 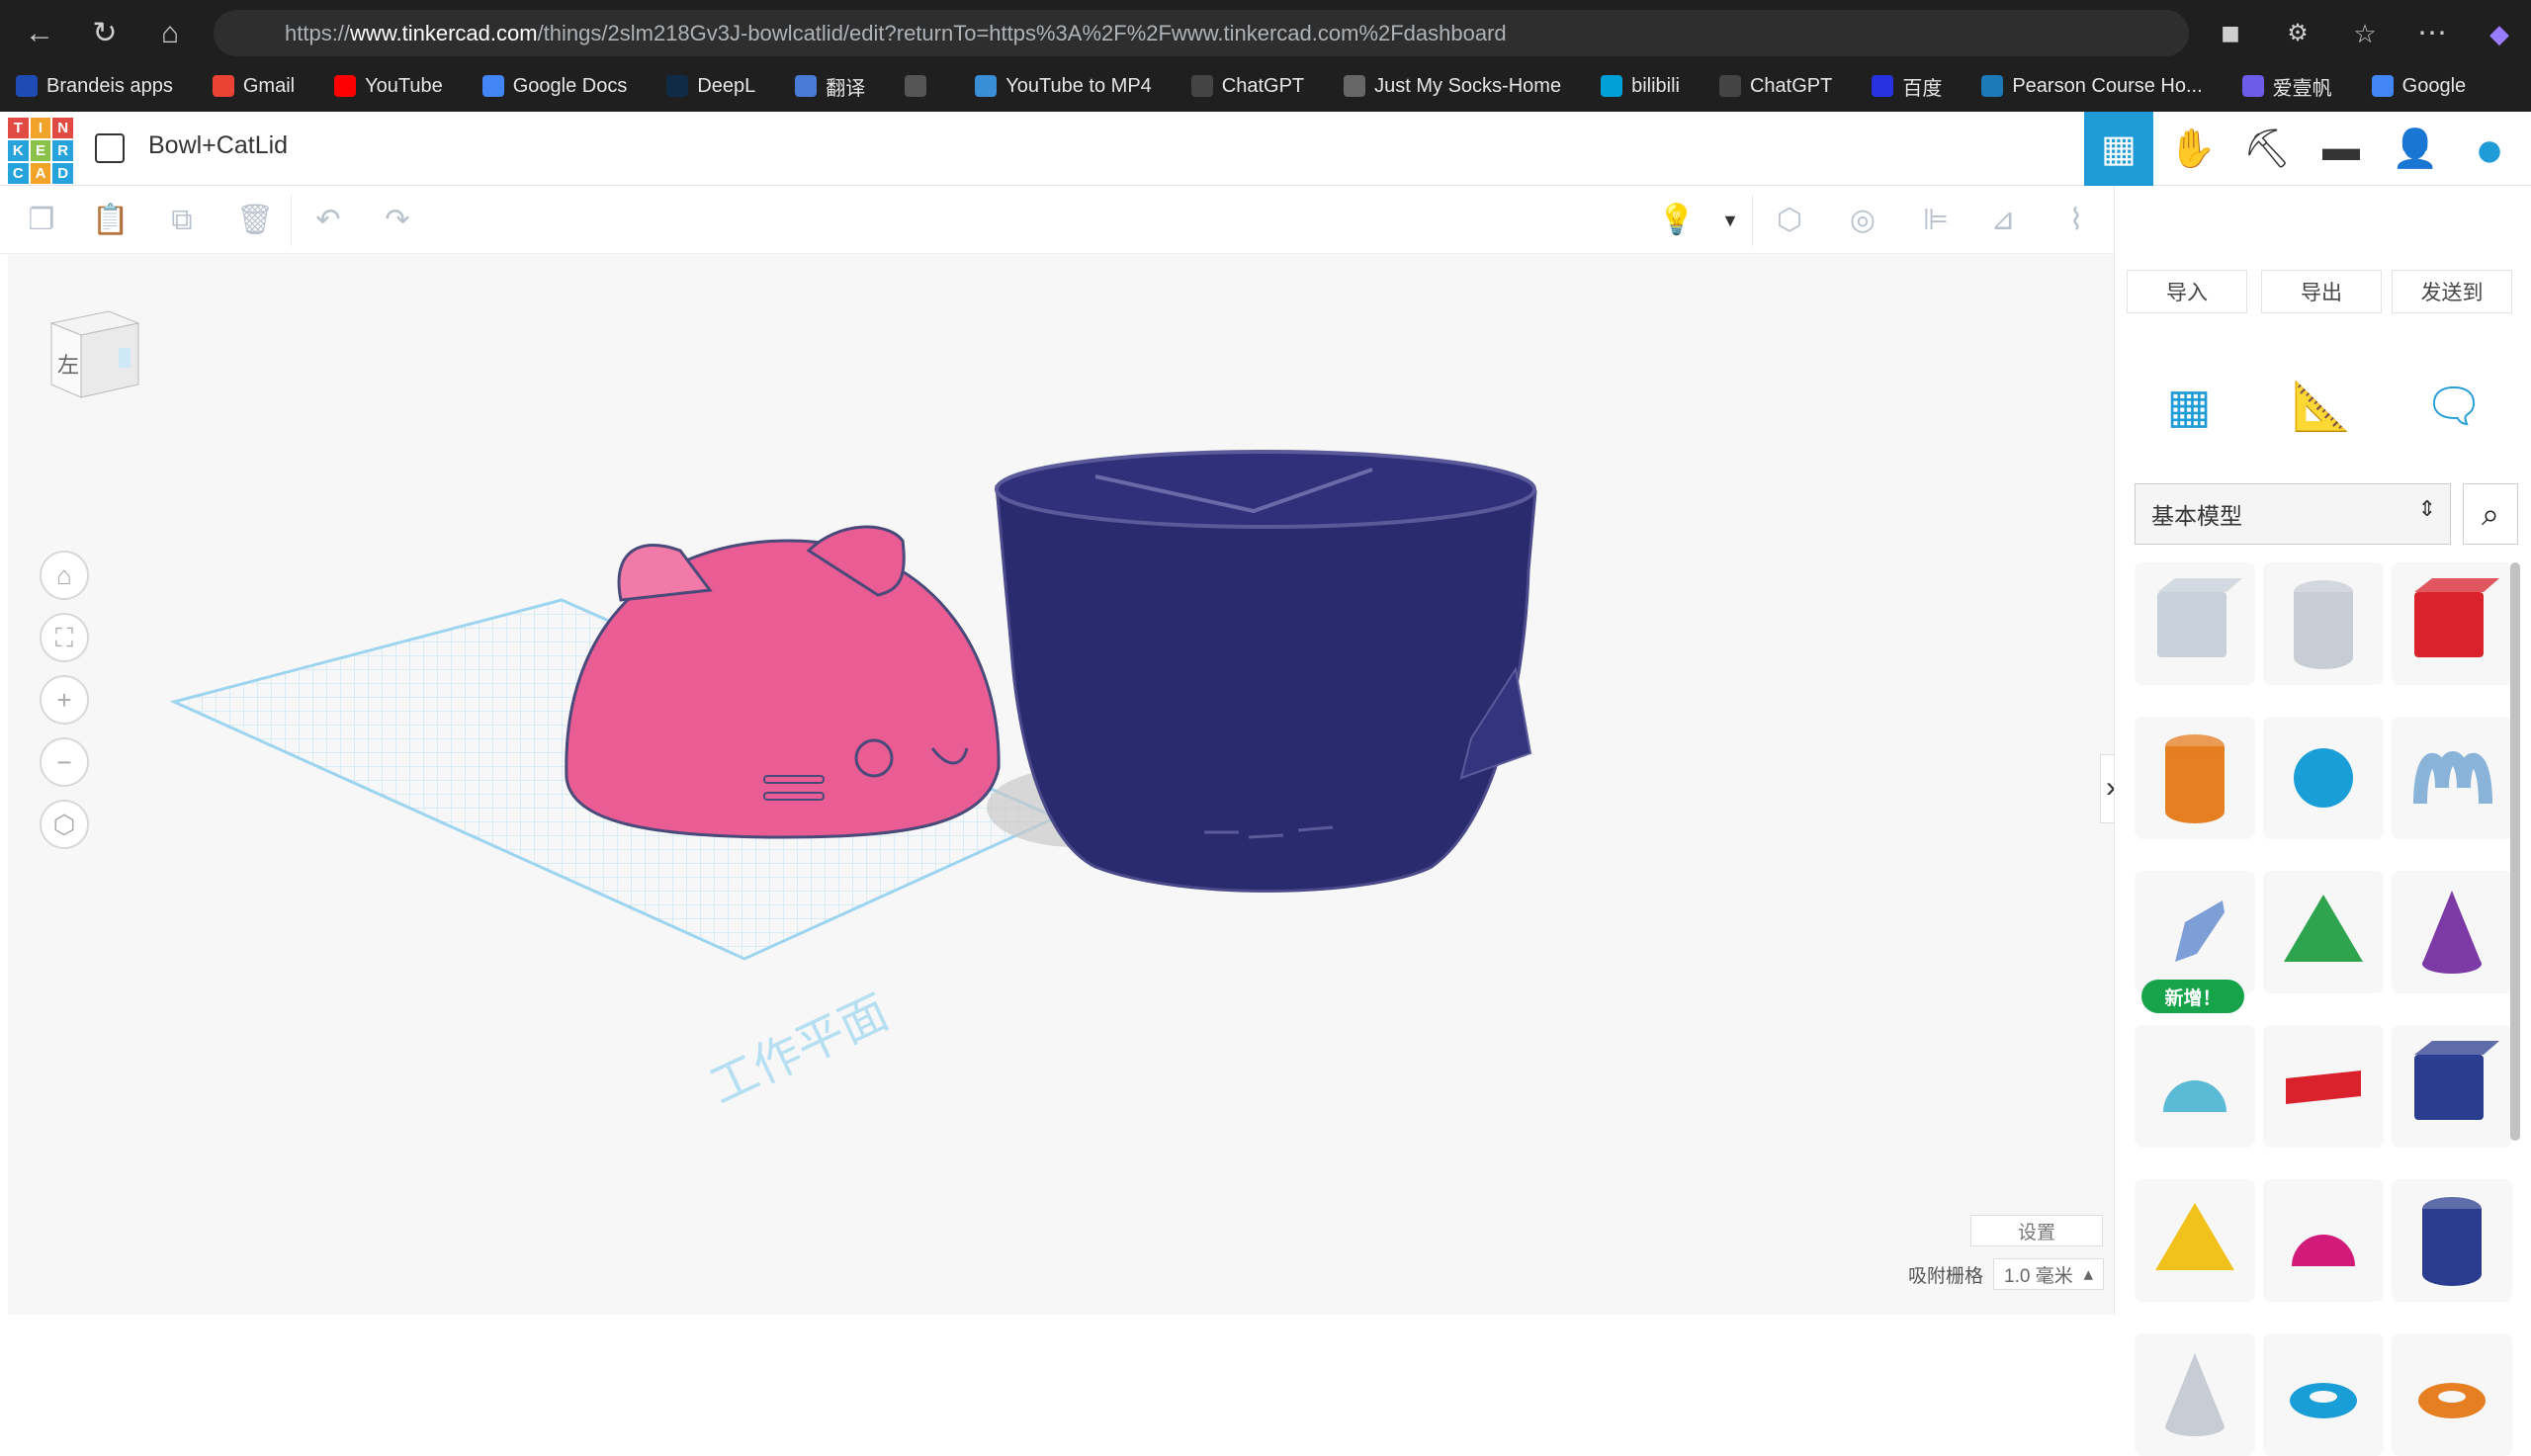 I want to click on bookmark-item: Brandeis apps, so click(x=94, y=86).